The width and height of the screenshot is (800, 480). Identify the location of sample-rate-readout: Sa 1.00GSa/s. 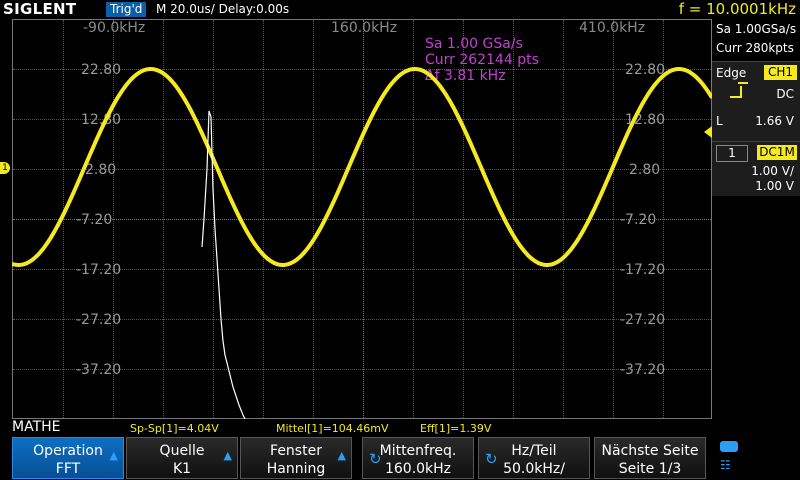
(756, 29).